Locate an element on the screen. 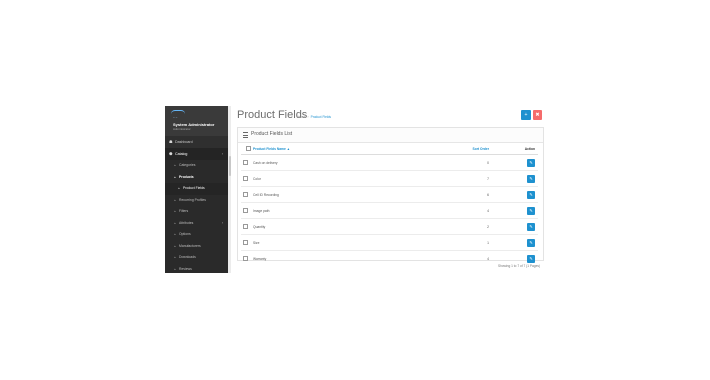 This screenshot has width=710, height=380. sidebar-item-label: Product Fields is located at coordinates (194, 188).